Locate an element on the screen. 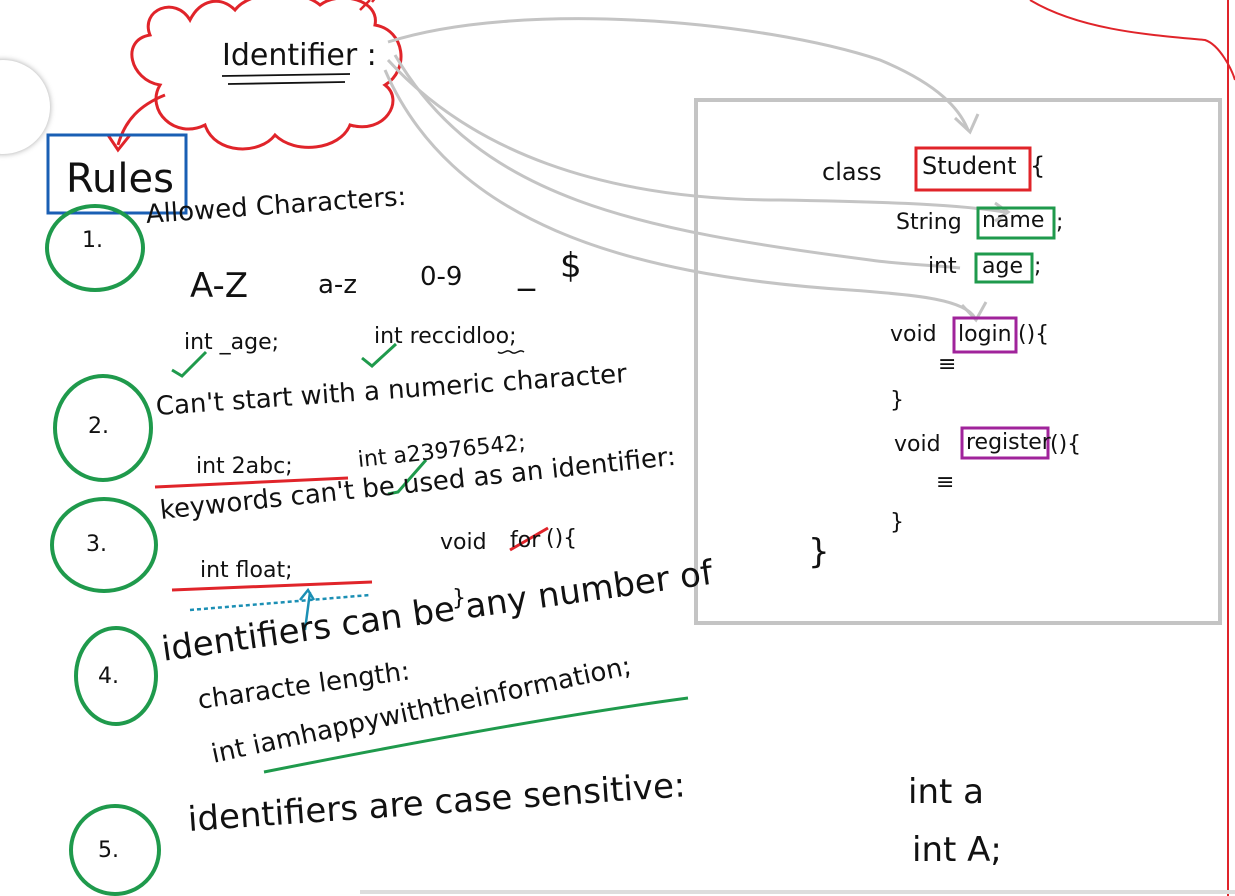 The width and height of the screenshot is (1235, 896). arrow-to-classname is located at coordinates (678, 74).